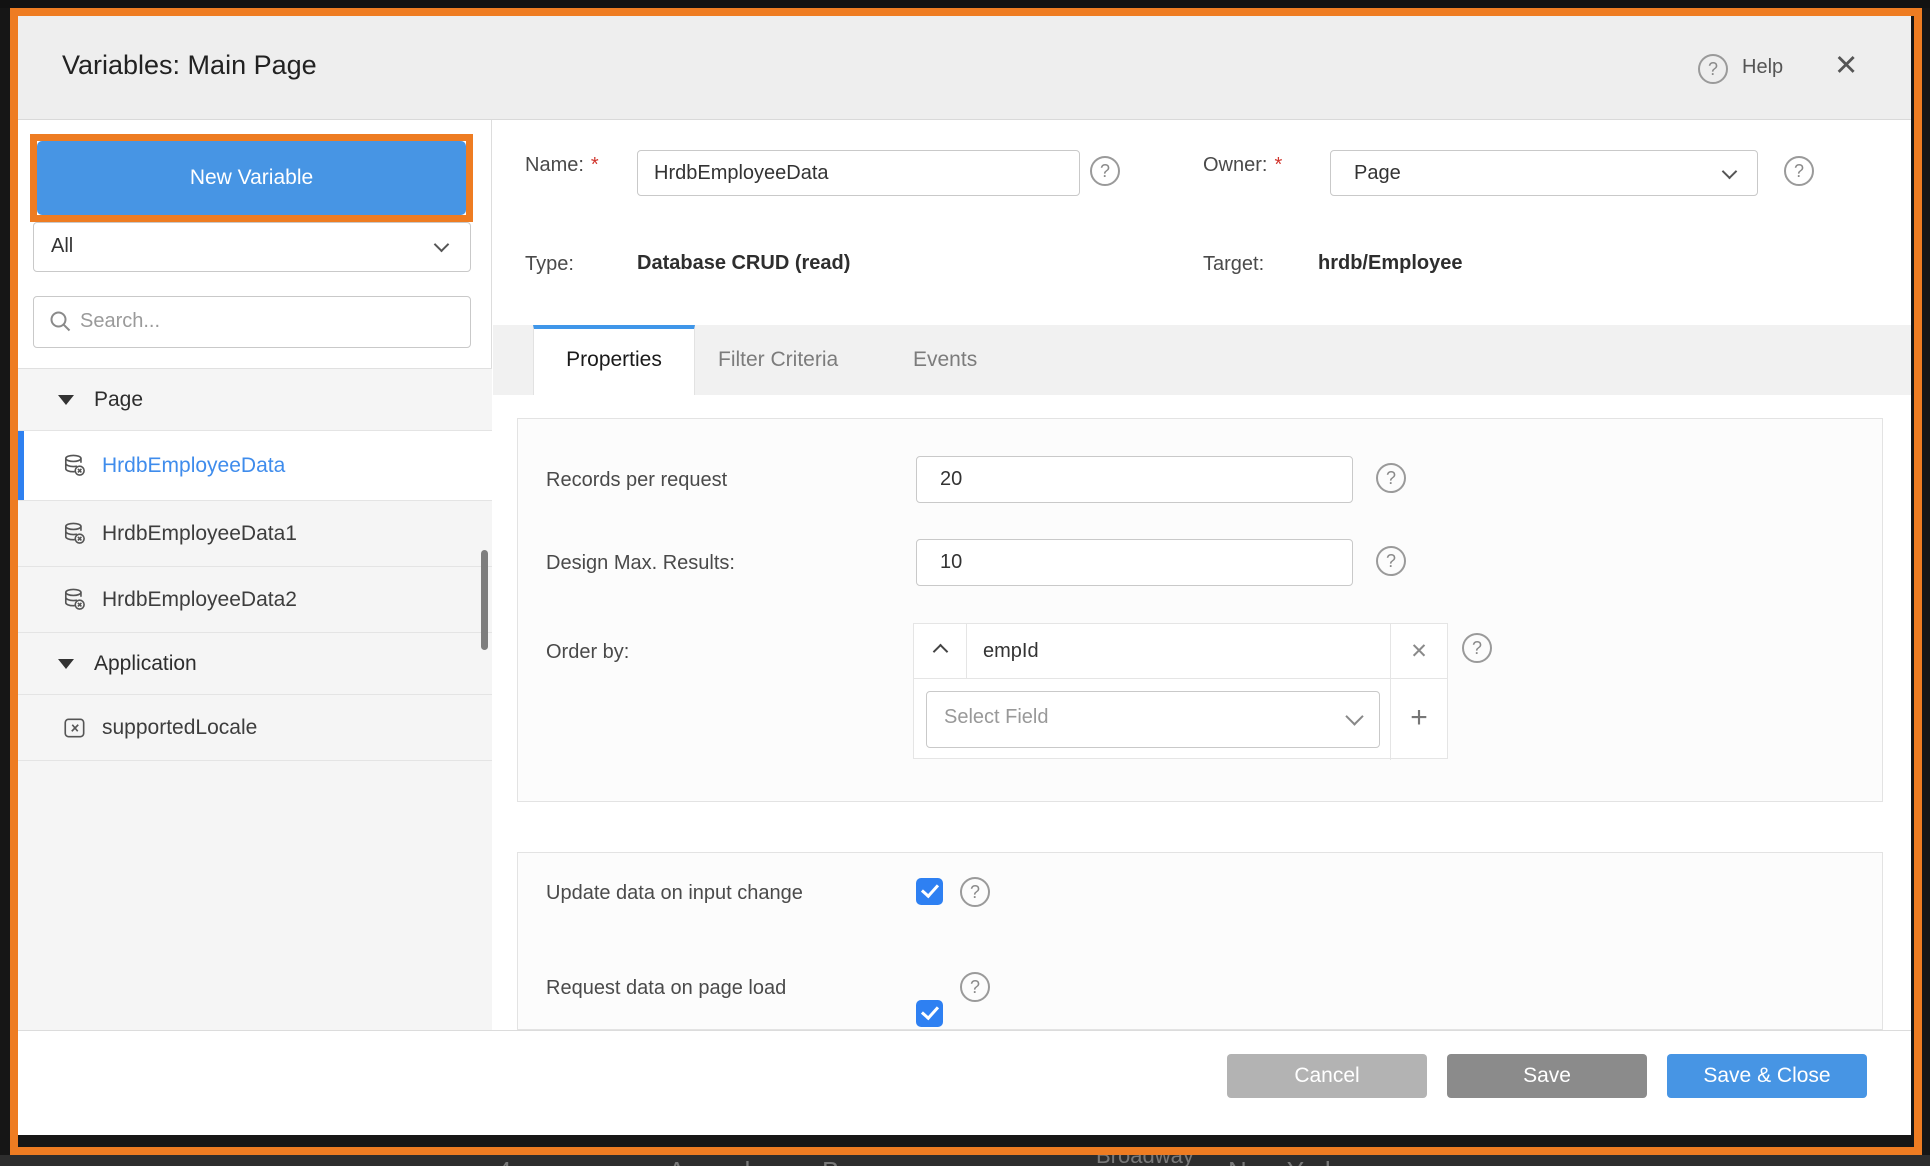  I want to click on close-icon: ✕, so click(1846, 66).